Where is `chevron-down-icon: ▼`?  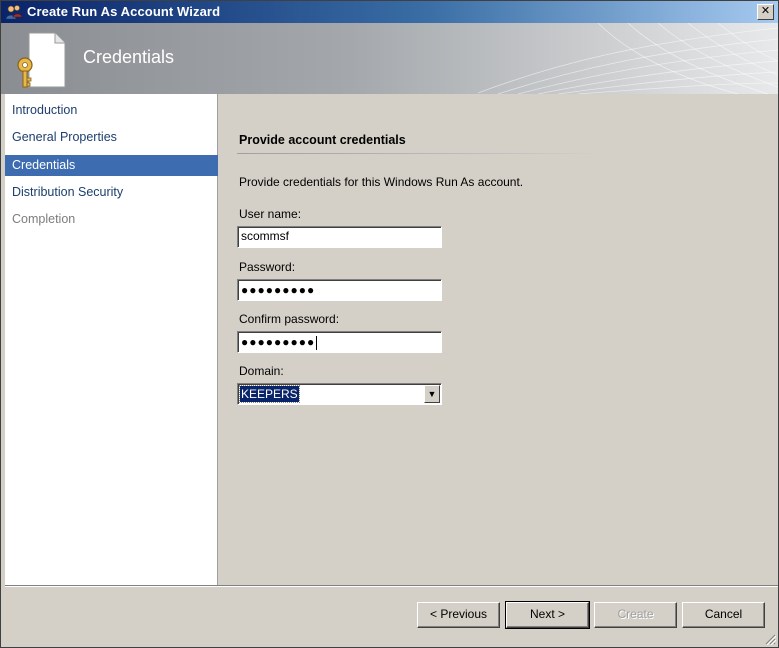
chevron-down-icon: ▼ is located at coordinates (432, 394).